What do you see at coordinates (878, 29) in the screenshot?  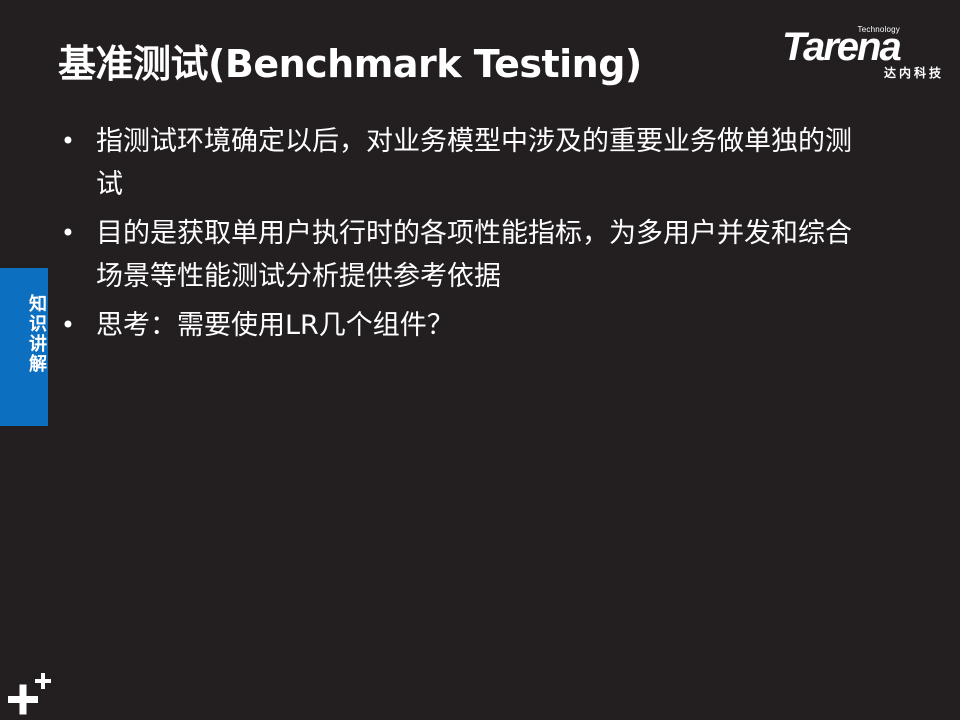 I see `logo-tagline: Technology` at bounding box center [878, 29].